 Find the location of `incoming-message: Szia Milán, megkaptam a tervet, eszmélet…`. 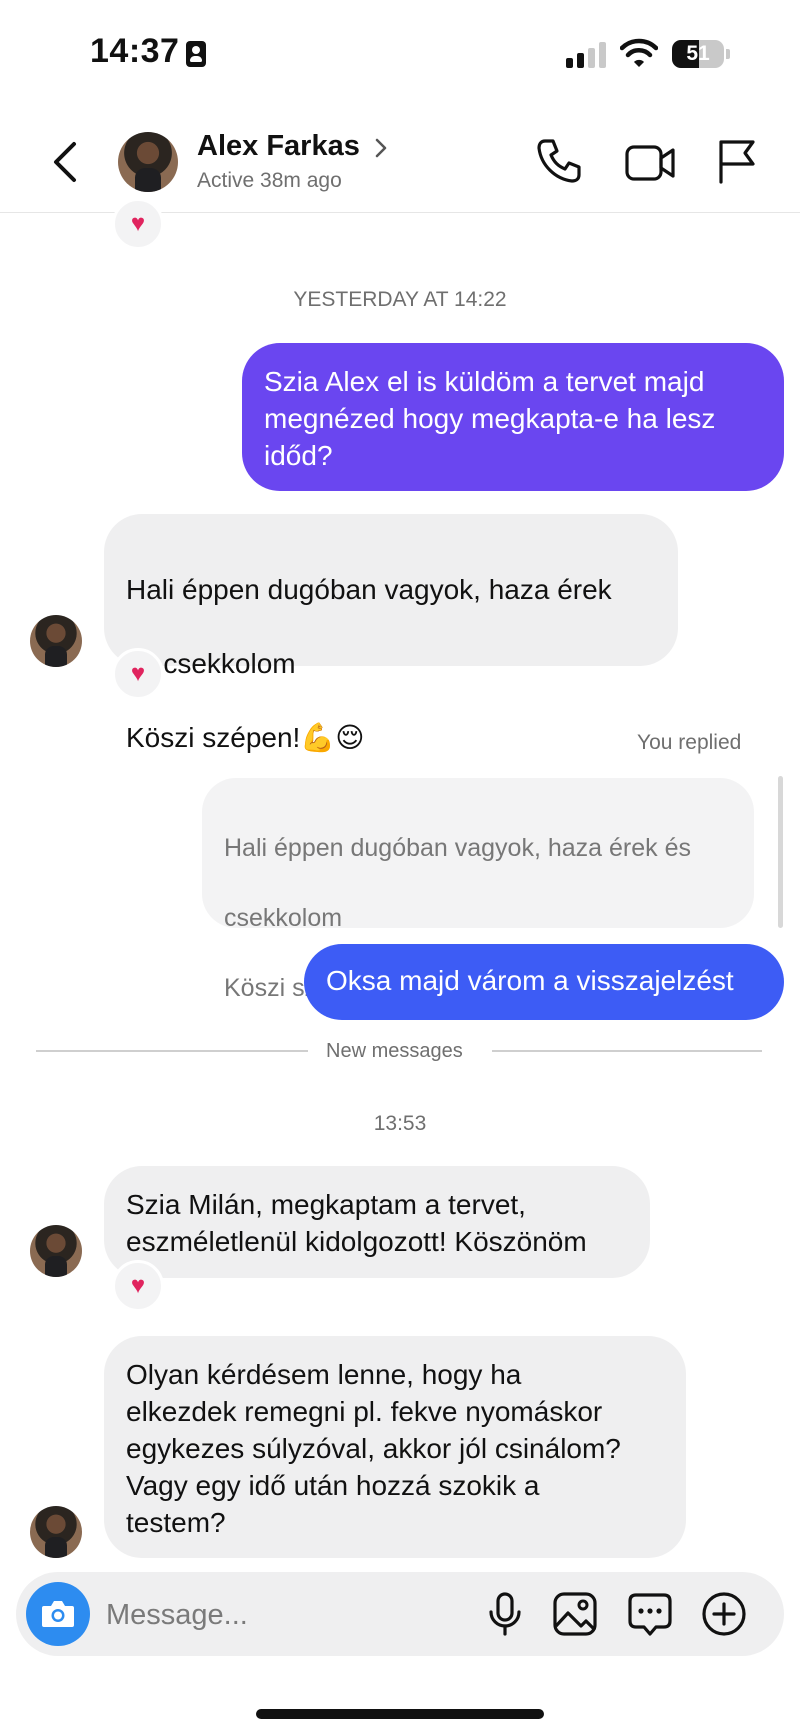

incoming-message: Szia Milán, megkaptam a tervet, eszmélet… is located at coordinates (377, 1222).